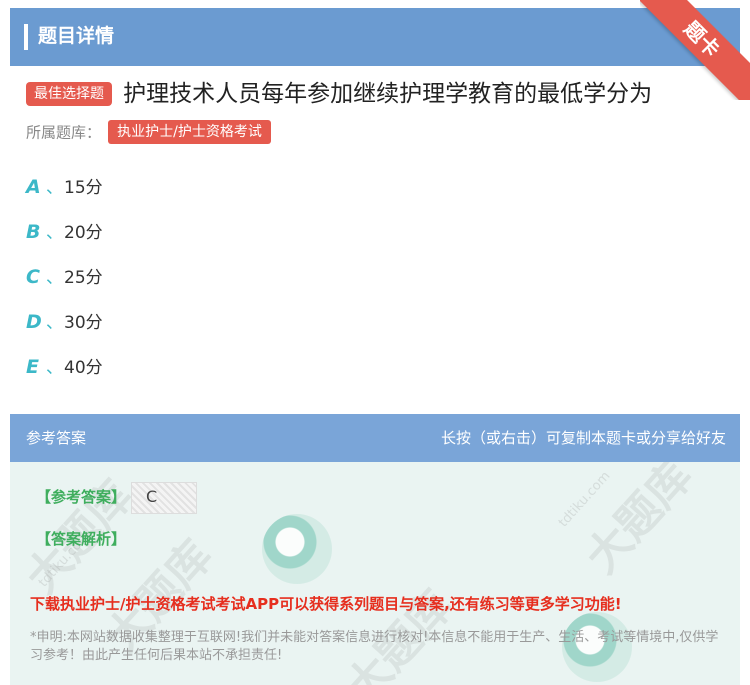 The height and width of the screenshot is (685, 750). I want to click on share-hint: 长按（或右击）可复制本题卡或分享给好友, so click(583, 438).